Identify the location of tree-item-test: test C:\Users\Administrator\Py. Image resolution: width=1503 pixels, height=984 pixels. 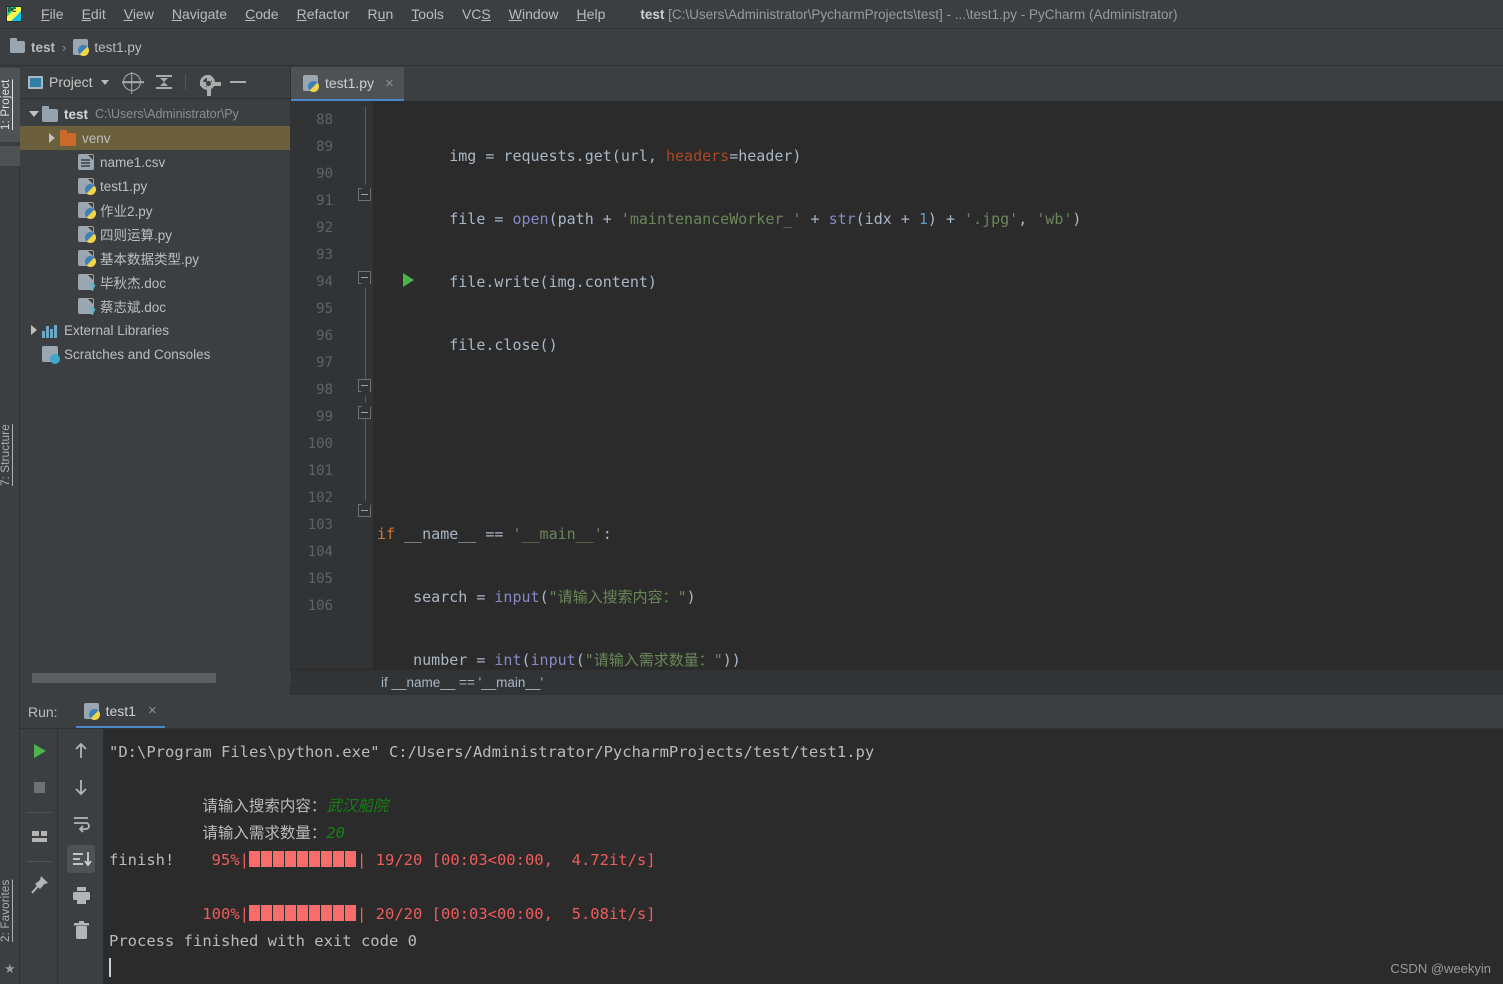
(155, 114).